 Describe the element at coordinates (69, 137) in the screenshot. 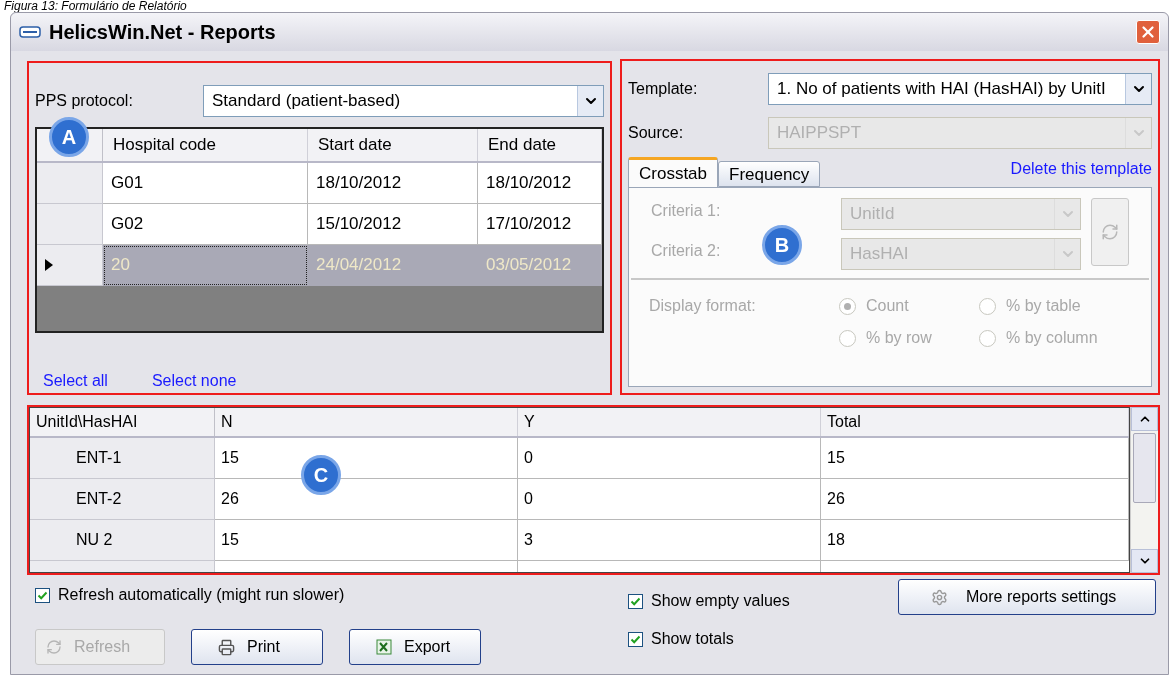

I see `callout-marker: A` at that location.